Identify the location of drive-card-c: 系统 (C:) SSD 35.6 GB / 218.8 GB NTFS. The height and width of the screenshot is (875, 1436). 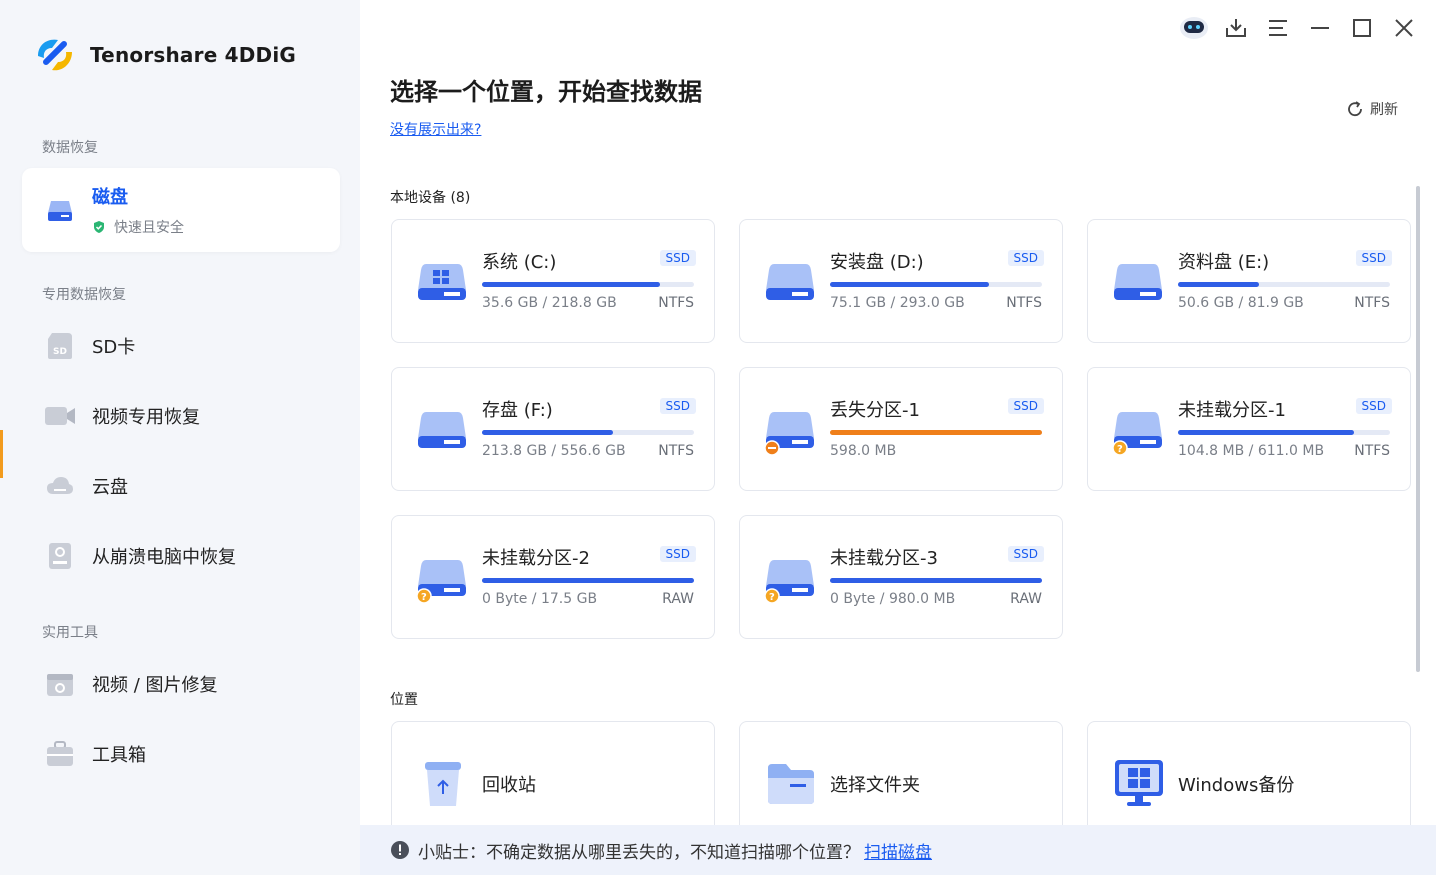
(553, 281).